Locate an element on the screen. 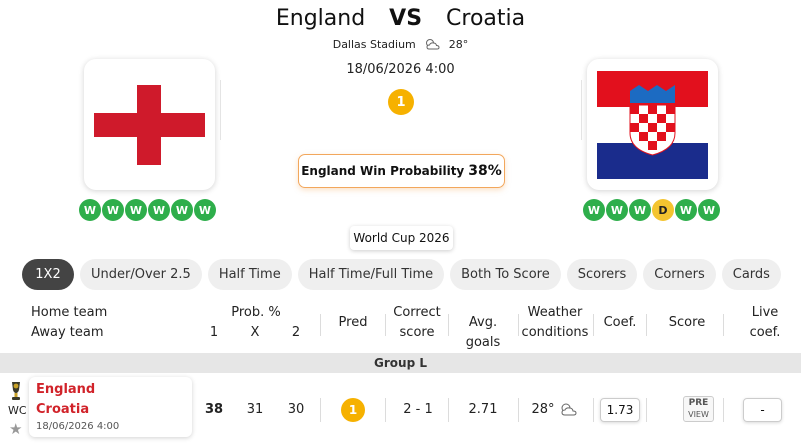  preview-view-label: VIEW is located at coordinates (698, 414).